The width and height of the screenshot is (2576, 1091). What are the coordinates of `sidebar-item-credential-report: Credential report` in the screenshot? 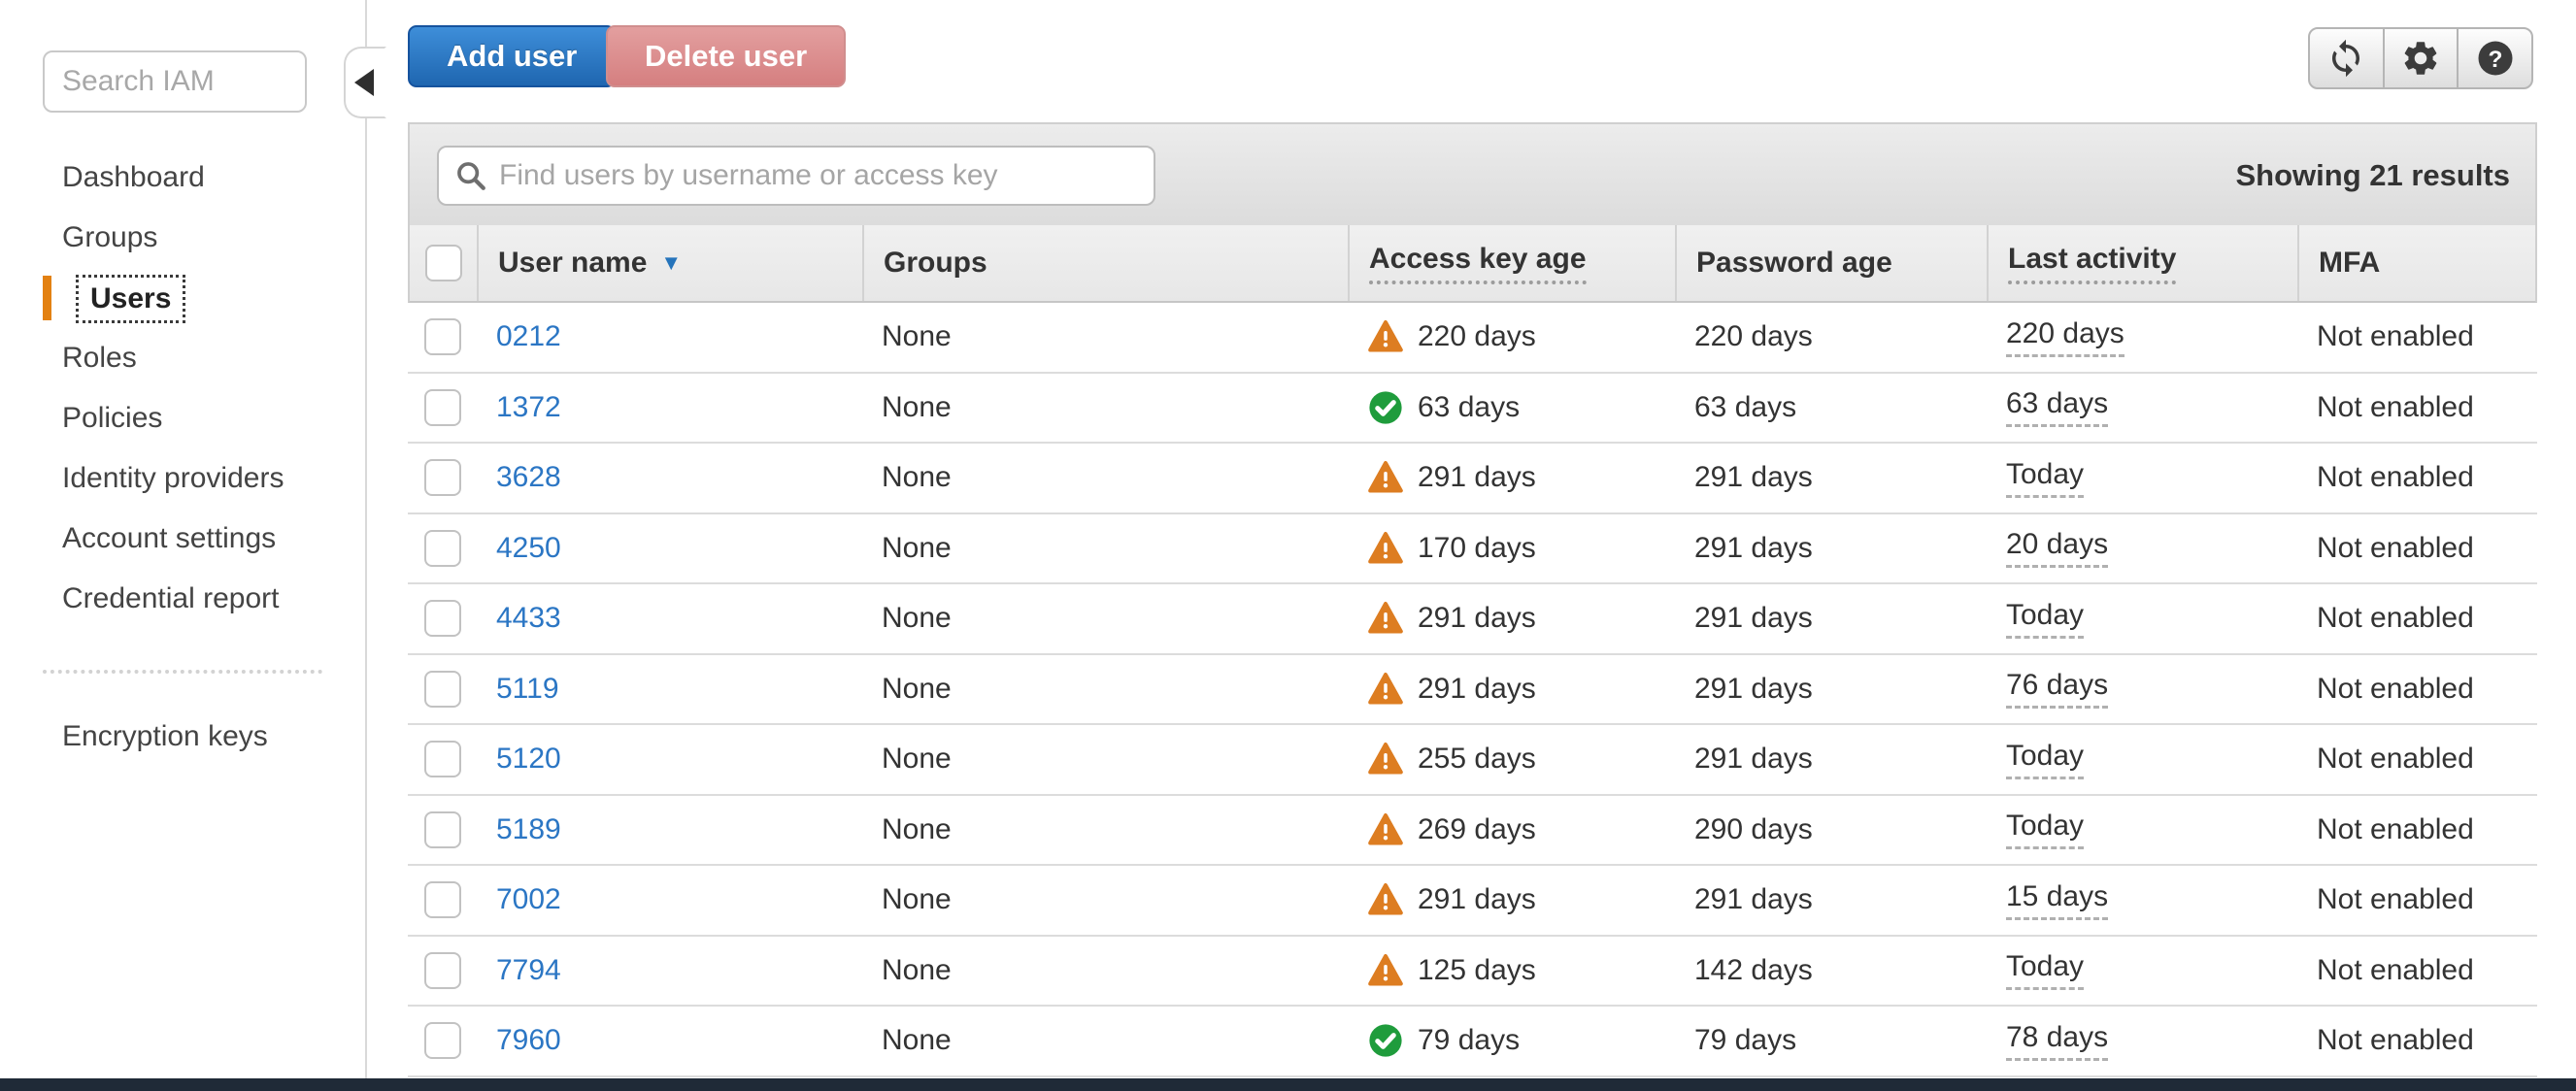 It's located at (183, 599).